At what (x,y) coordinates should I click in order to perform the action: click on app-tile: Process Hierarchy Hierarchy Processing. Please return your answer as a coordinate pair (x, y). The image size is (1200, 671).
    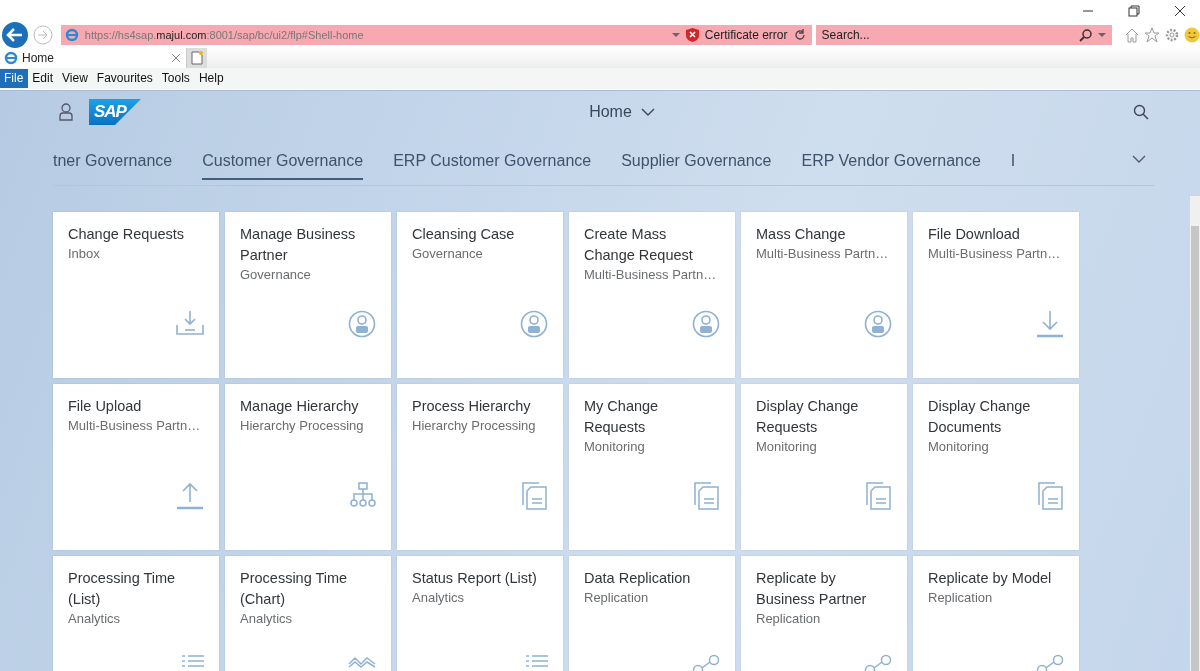
    Looking at the image, I should click on (480, 467).